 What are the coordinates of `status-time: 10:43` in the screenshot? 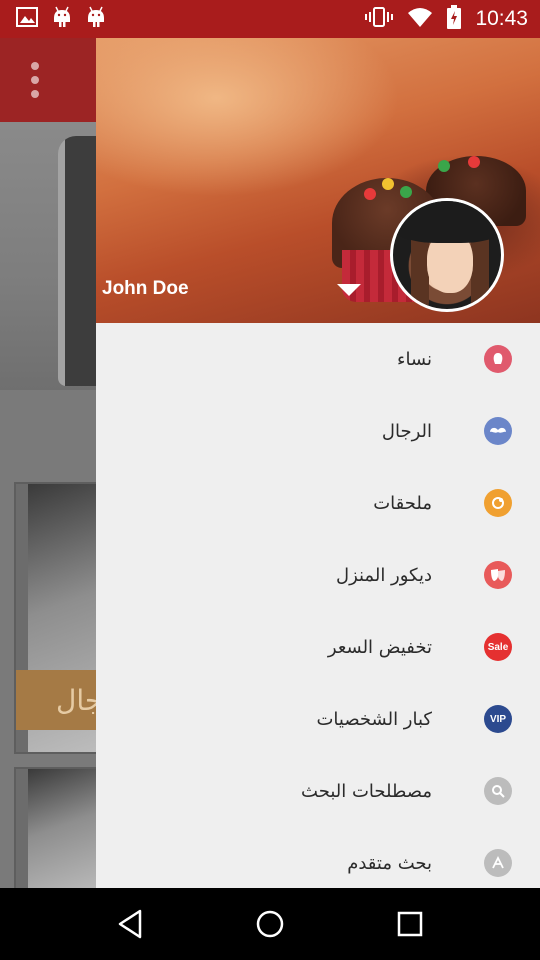 It's located at (501, 18).